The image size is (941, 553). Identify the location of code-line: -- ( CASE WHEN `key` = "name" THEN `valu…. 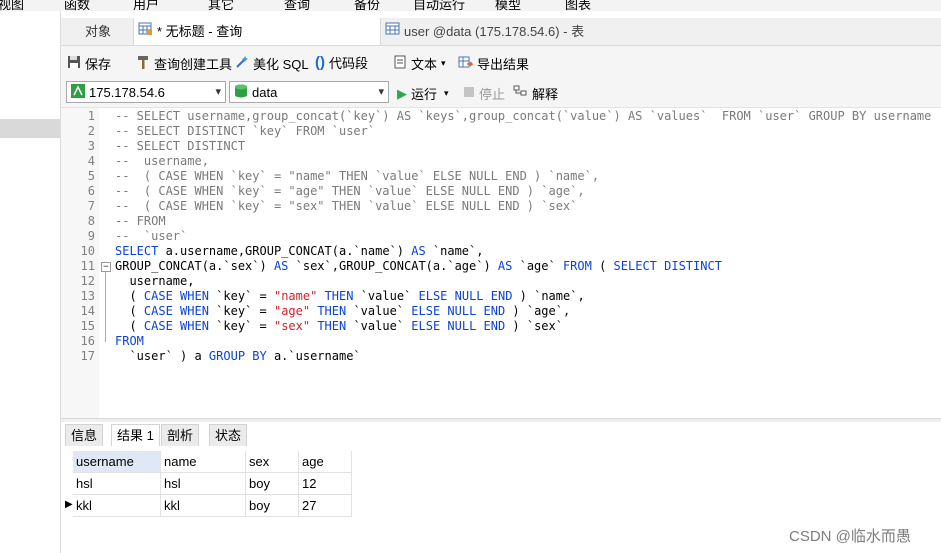
(357, 176).